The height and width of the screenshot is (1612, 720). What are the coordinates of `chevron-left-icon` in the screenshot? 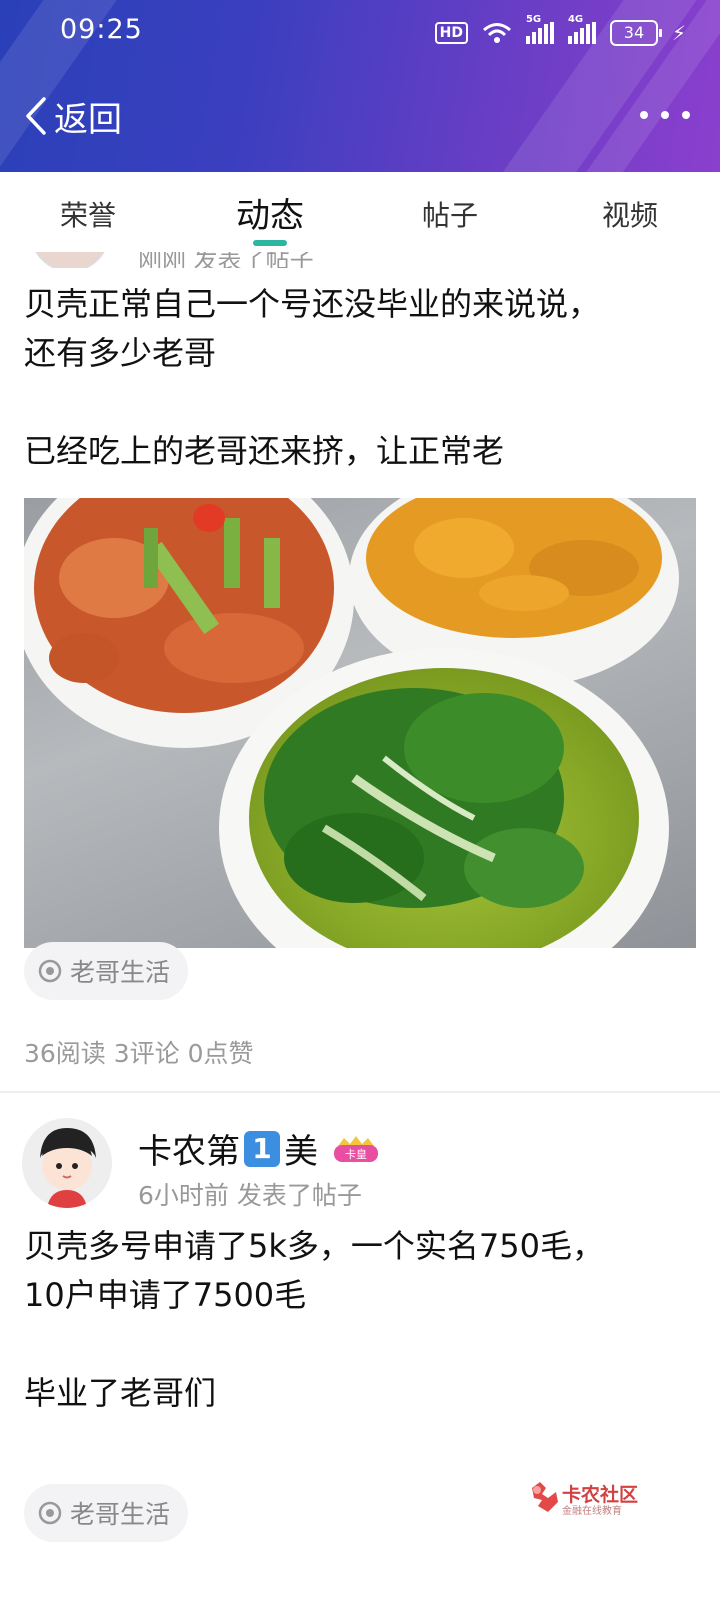 It's located at (36, 116).